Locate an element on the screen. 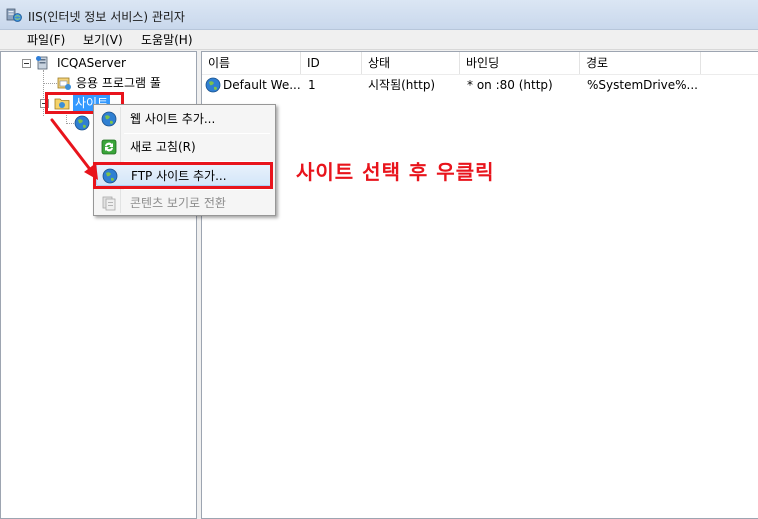 This screenshot has height=519, width=758. column-header-binding: 바인딩 is located at coordinates (520, 63).